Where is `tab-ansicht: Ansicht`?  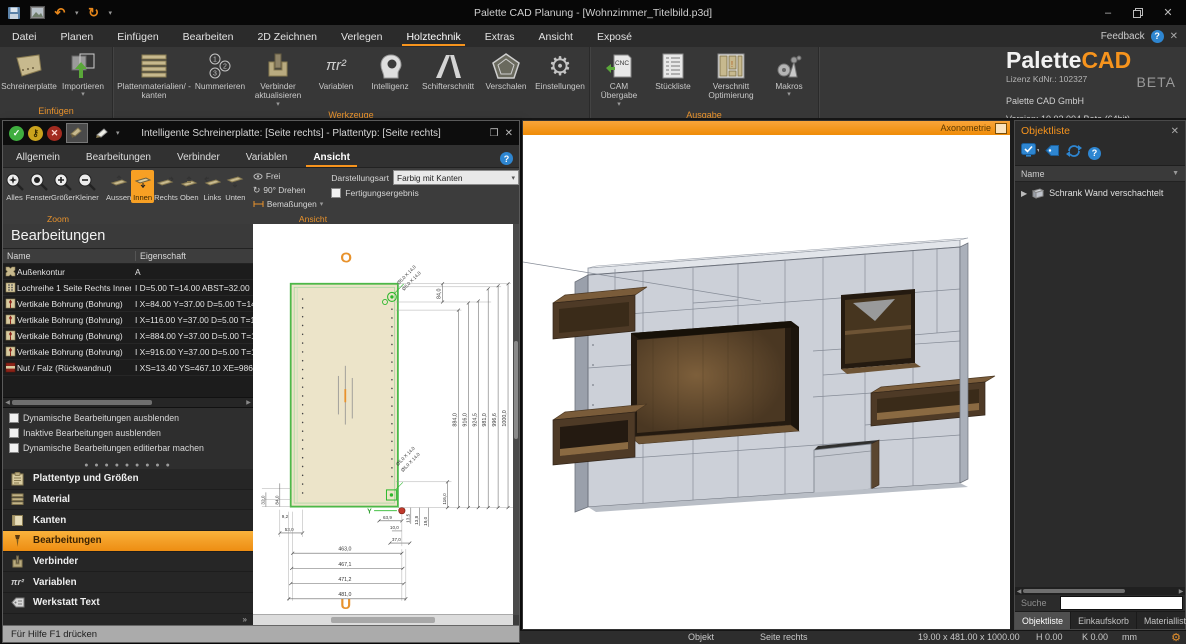 tab-ansicht: Ansicht is located at coordinates (331, 158).